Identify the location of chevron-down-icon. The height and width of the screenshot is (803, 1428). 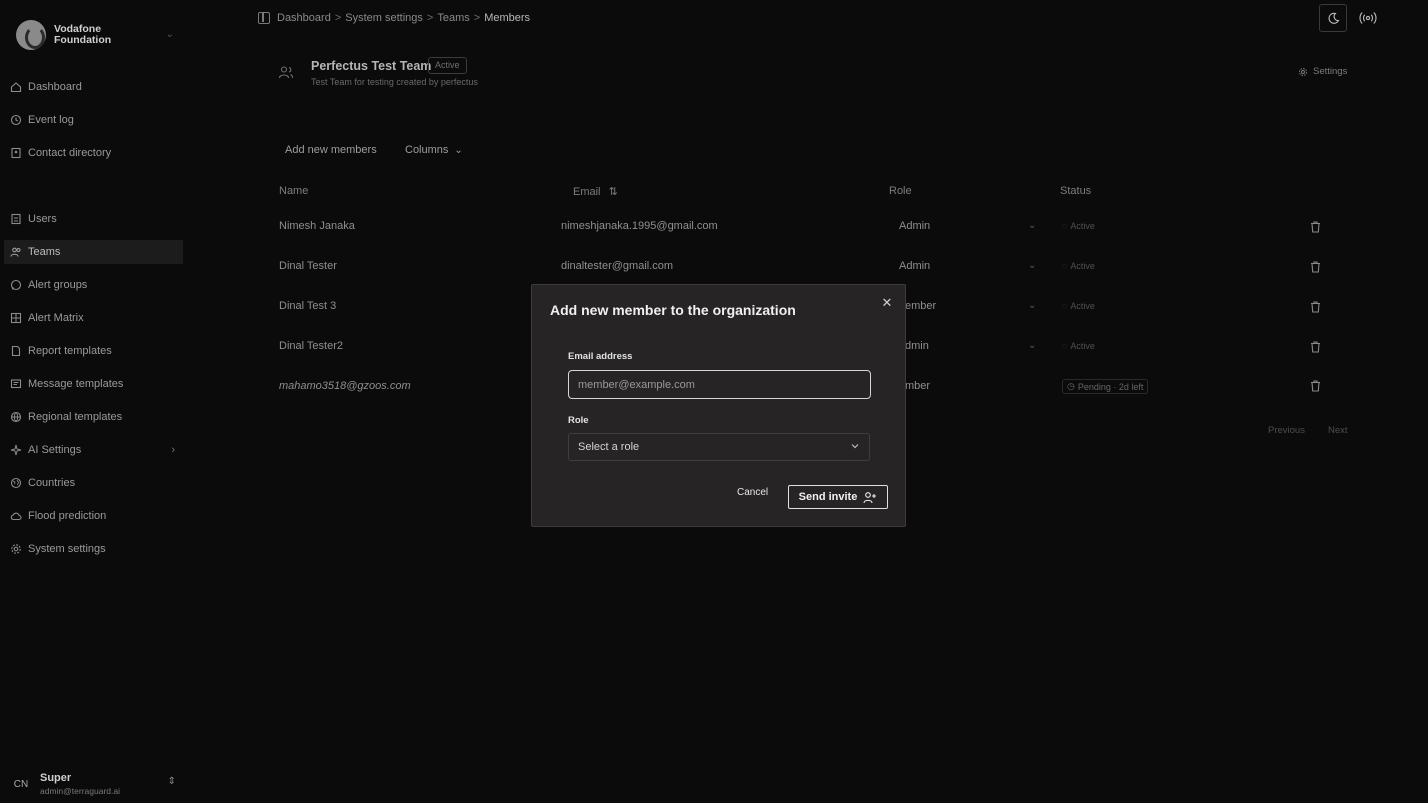
(855, 446).